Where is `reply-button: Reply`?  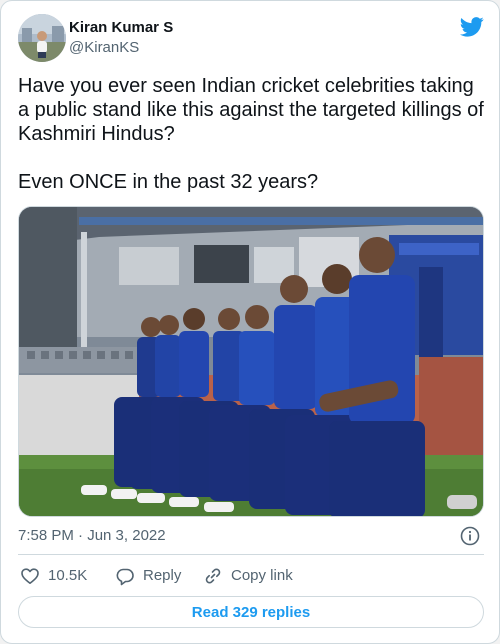
reply-button: Reply is located at coordinates (148, 576).